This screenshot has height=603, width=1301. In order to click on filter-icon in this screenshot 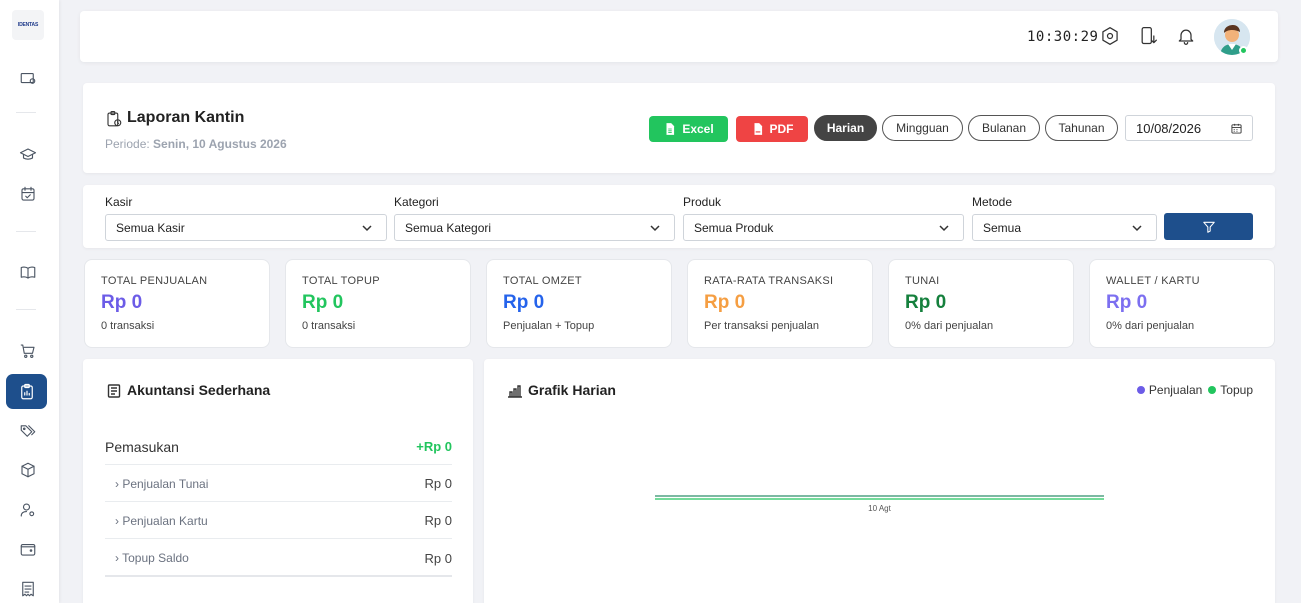, I will do `click(1208, 227)`.